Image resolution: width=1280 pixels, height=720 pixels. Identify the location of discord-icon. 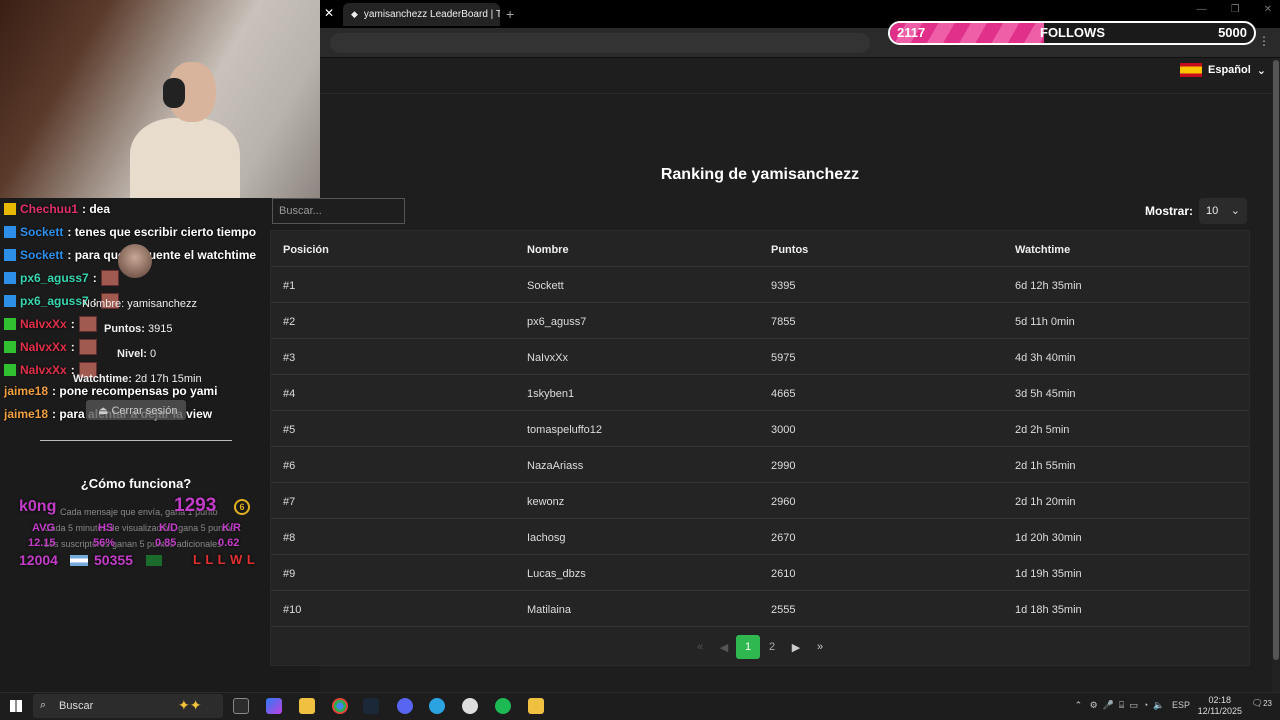
(405, 706).